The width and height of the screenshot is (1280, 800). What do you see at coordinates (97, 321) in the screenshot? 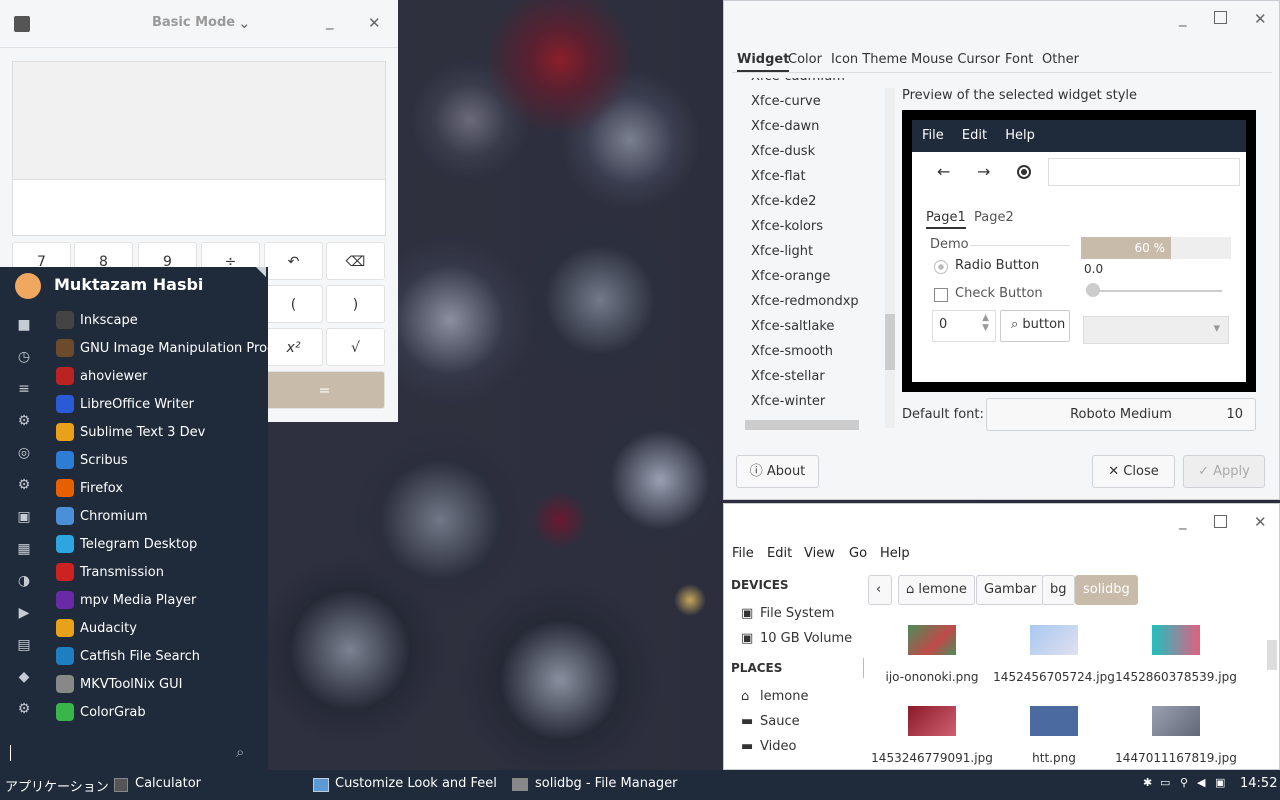
I see `menu-item: Inkscape` at bounding box center [97, 321].